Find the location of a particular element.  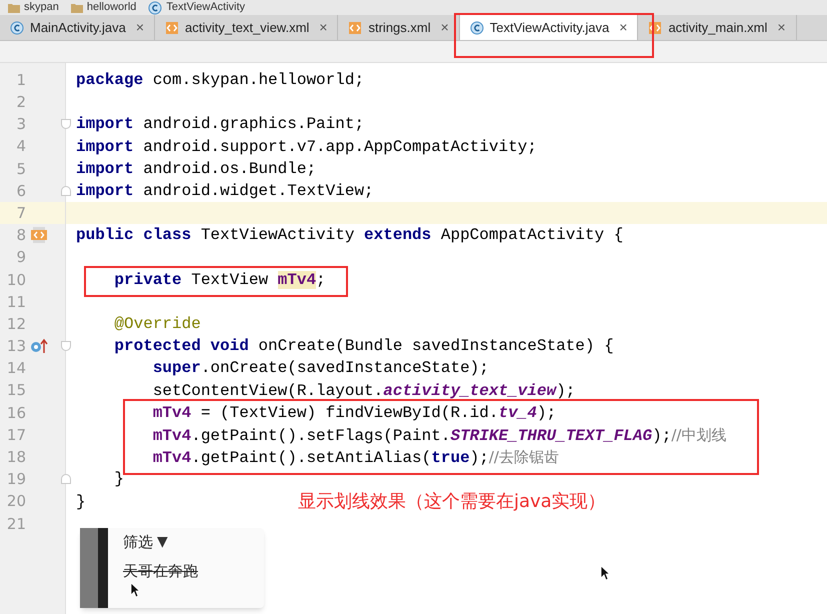

line-number: 12 is located at coordinates (16, 324).